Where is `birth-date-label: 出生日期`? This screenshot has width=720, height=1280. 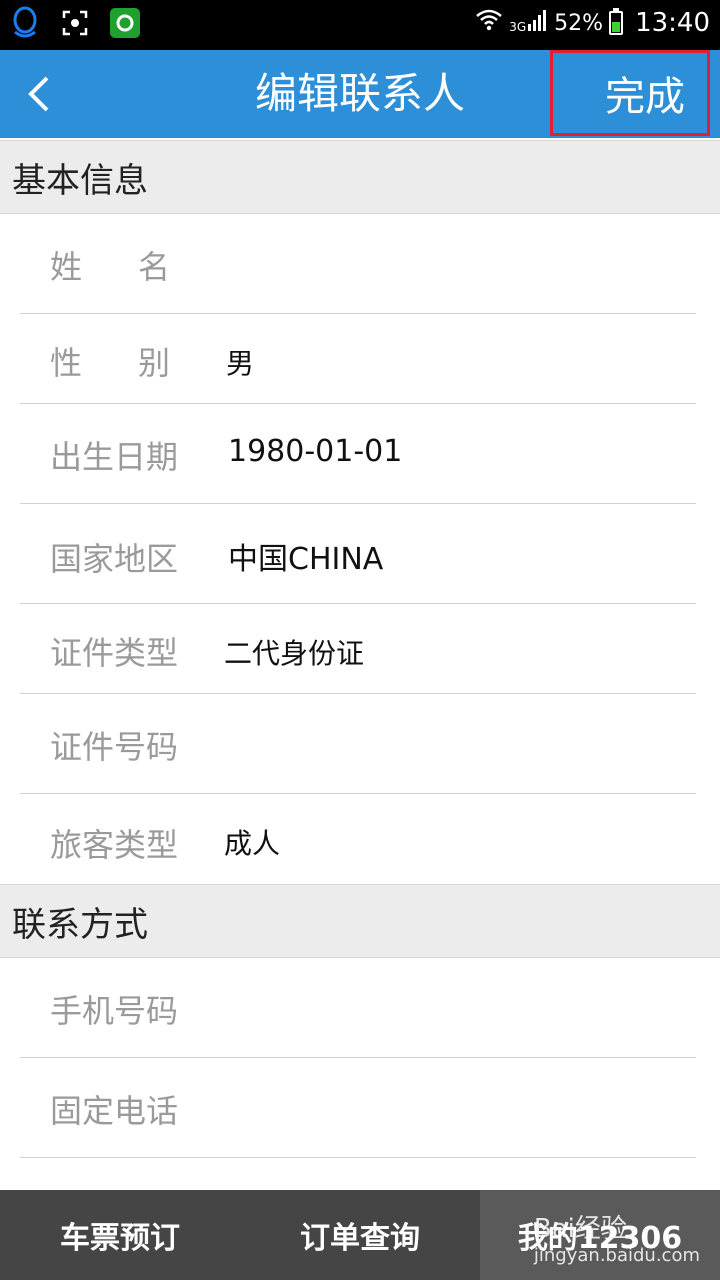
birth-date-label: 出生日期 is located at coordinates (114, 457).